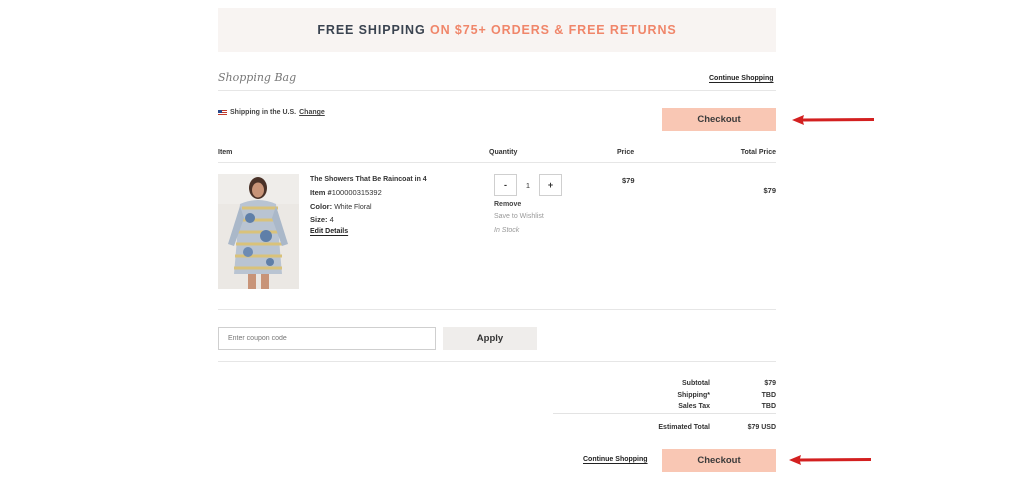 The height and width of the screenshot is (489, 1024). What do you see at coordinates (222, 112) in the screenshot?
I see `us-flag-icon` at bounding box center [222, 112].